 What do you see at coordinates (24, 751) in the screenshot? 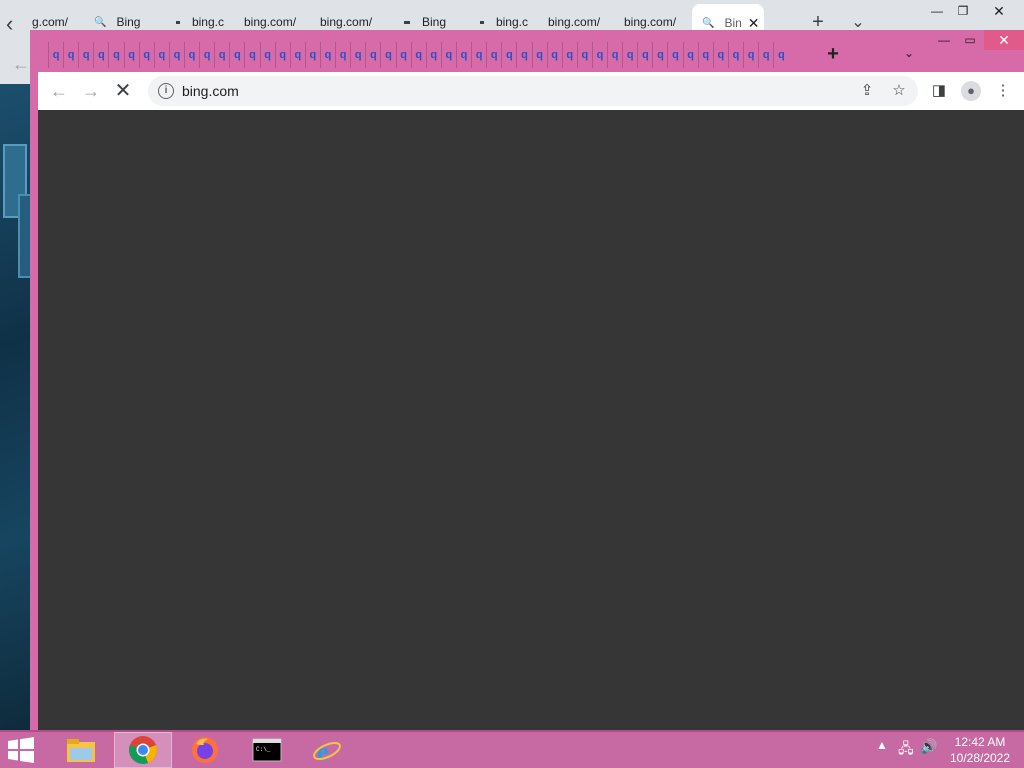
I see `start-button` at bounding box center [24, 751].